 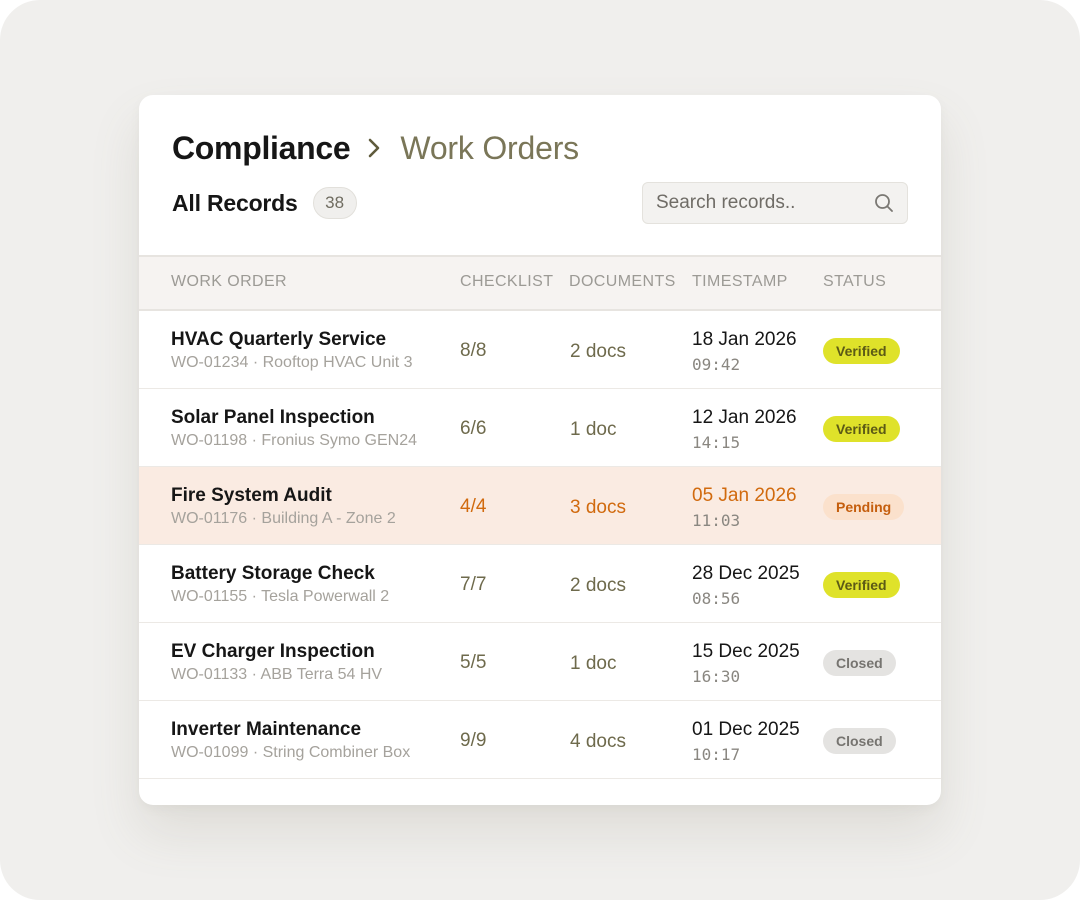 I want to click on timestamp-time: 10:17, so click(x=716, y=754).